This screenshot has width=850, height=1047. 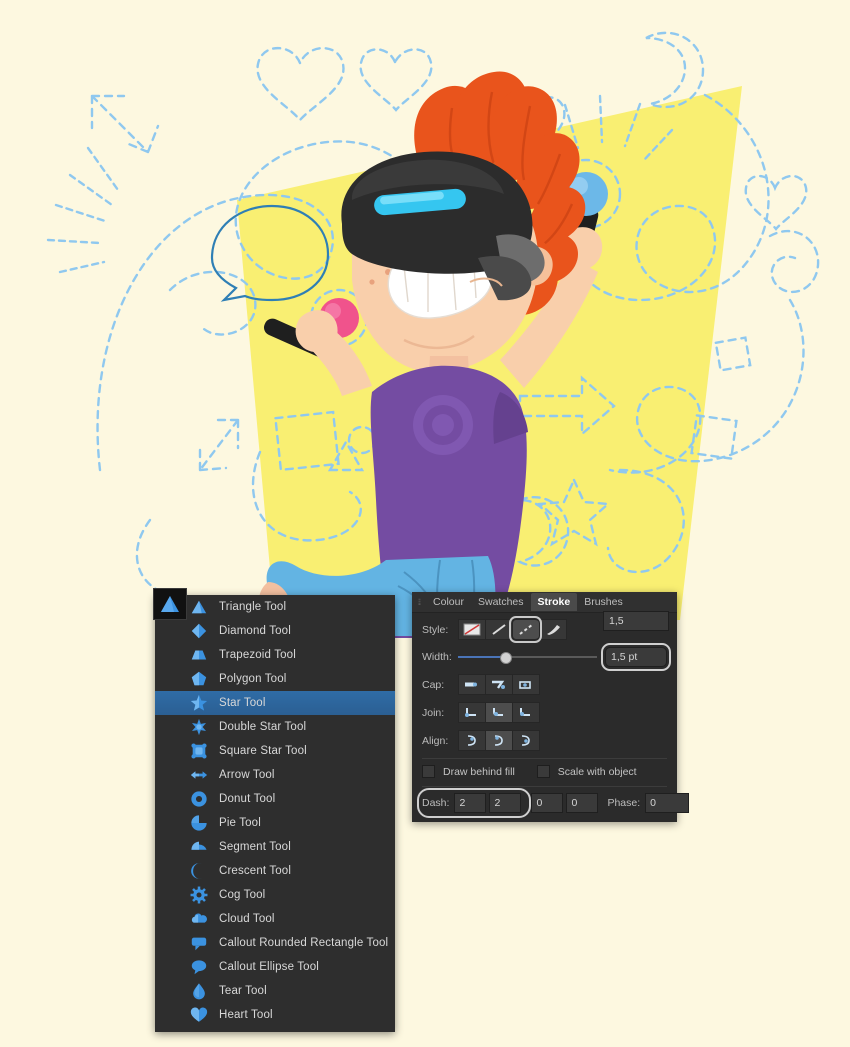 I want to click on cap-row: Cap: Mitre:, so click(x=544, y=656).